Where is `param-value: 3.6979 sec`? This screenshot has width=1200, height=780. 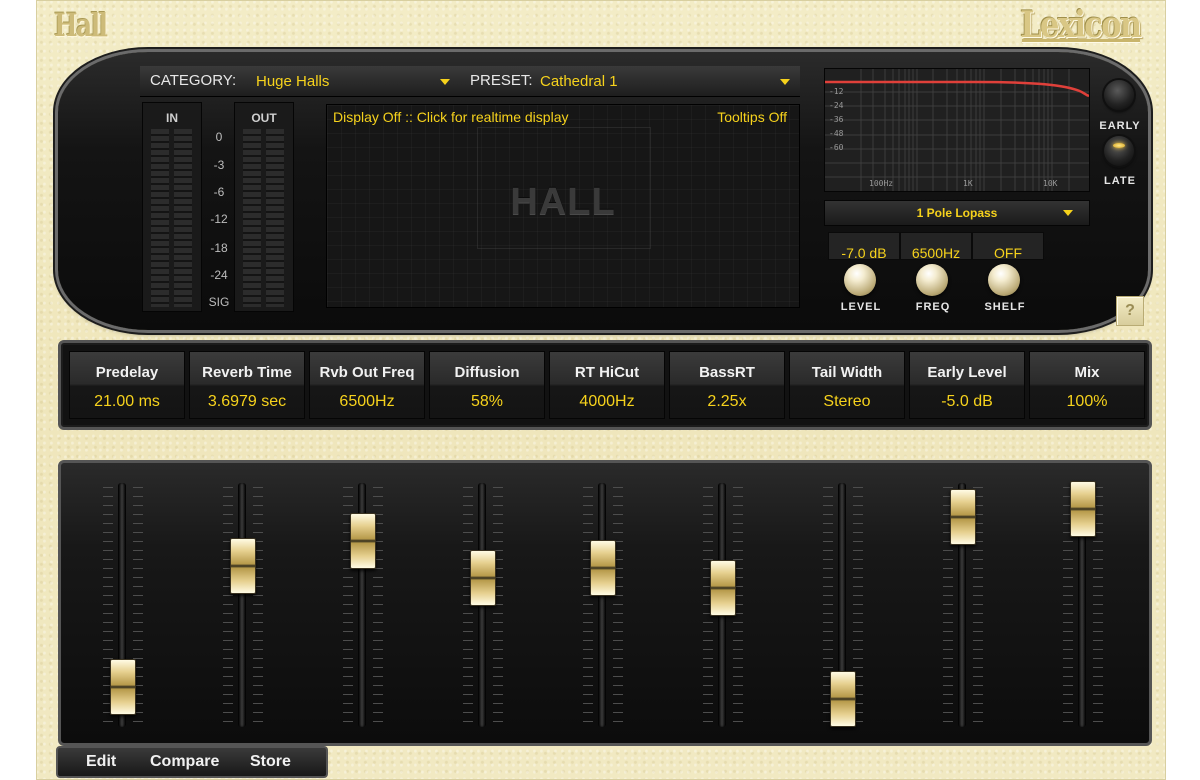 param-value: 3.6979 sec is located at coordinates (247, 402).